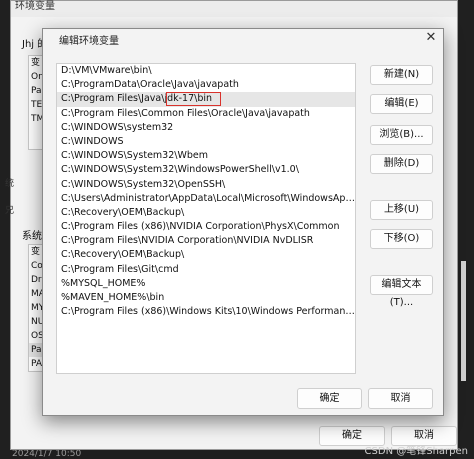 The width and height of the screenshot is (474, 459). What do you see at coordinates (206, 71) in the screenshot?
I see `list-item: D:\VM\VMware\bin\` at bounding box center [206, 71].